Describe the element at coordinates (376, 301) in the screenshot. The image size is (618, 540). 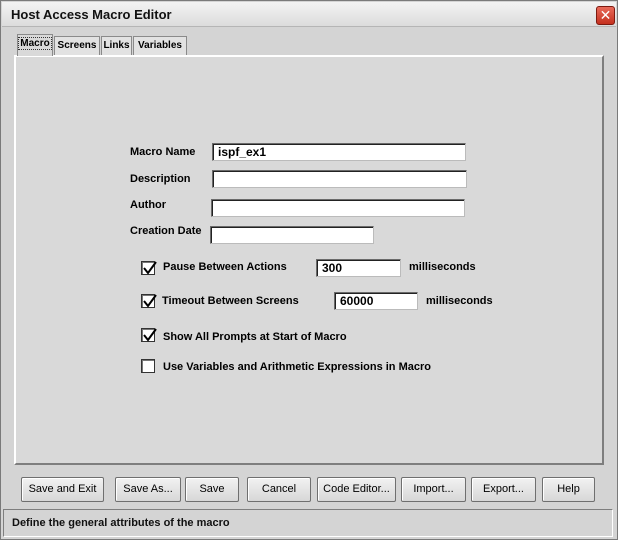
I see `timeout-ms-input: 60000` at that location.